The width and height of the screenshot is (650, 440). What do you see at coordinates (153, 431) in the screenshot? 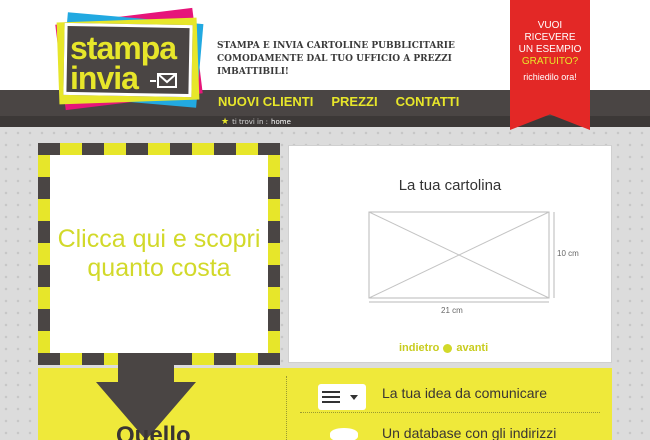
I see `section-heading: Quello` at bounding box center [153, 431].